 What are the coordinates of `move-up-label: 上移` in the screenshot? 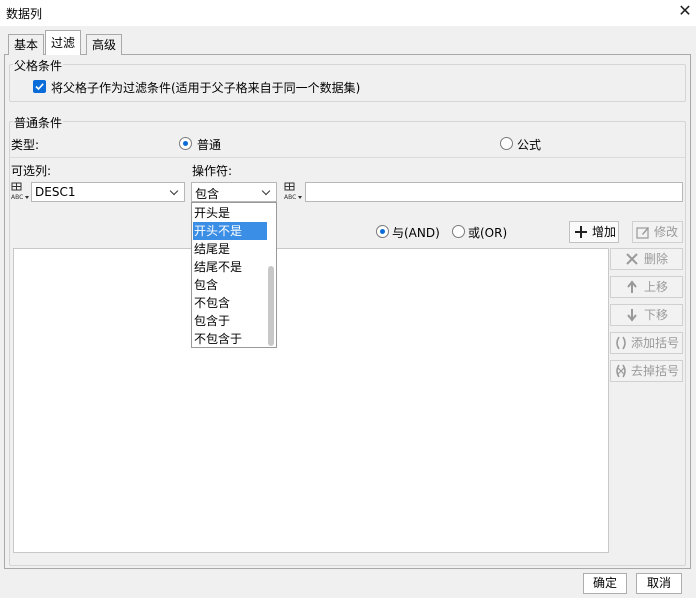 It's located at (656, 287).